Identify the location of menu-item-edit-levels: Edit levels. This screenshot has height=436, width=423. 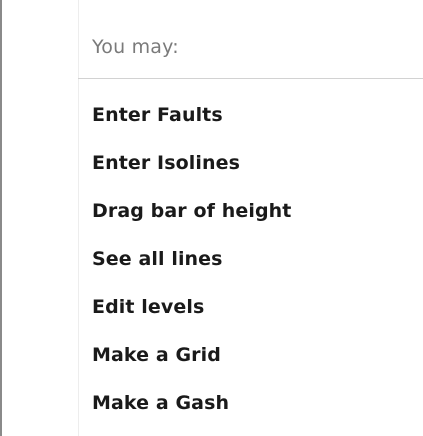
(250, 307).